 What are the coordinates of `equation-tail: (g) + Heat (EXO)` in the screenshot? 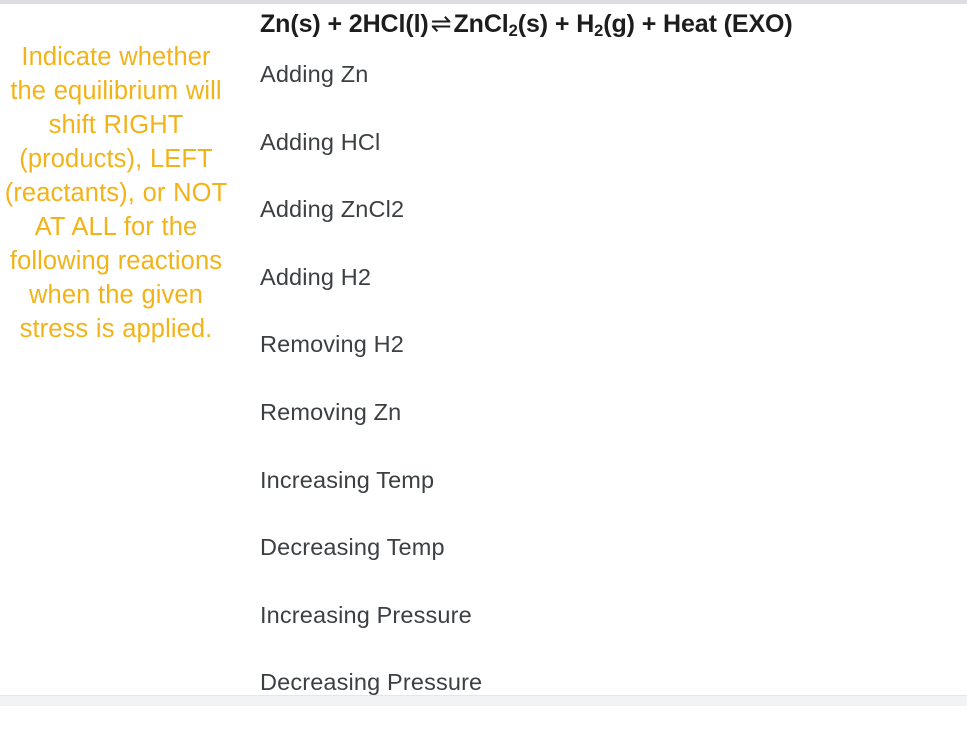 It's located at (698, 24).